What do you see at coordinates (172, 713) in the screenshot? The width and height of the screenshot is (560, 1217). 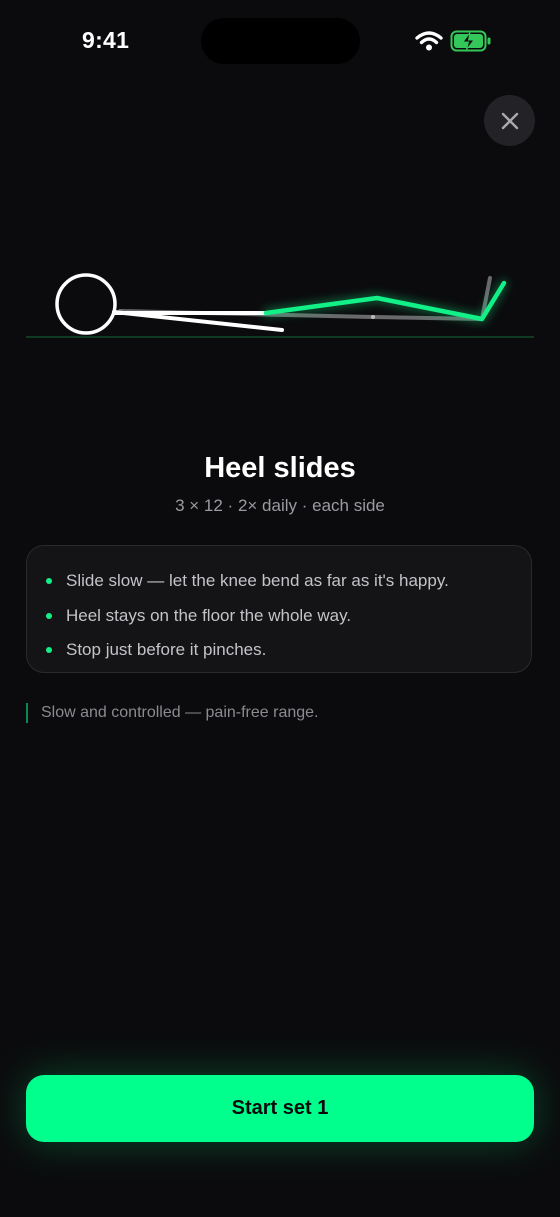 I see `form-note: Slow and controlled — pain-free range.` at bounding box center [172, 713].